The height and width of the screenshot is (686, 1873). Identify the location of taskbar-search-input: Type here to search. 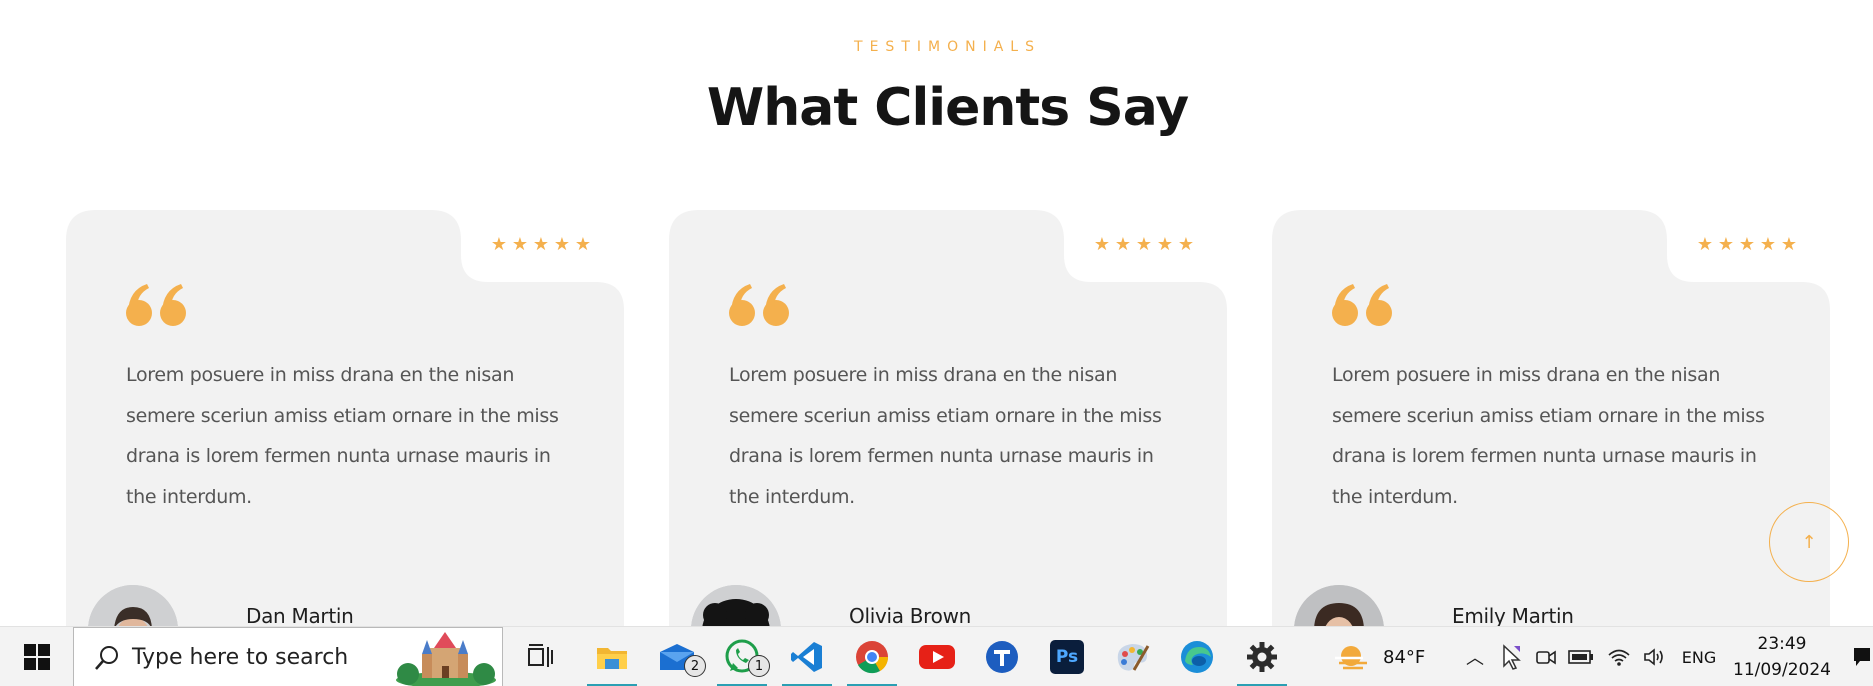
(288, 656).